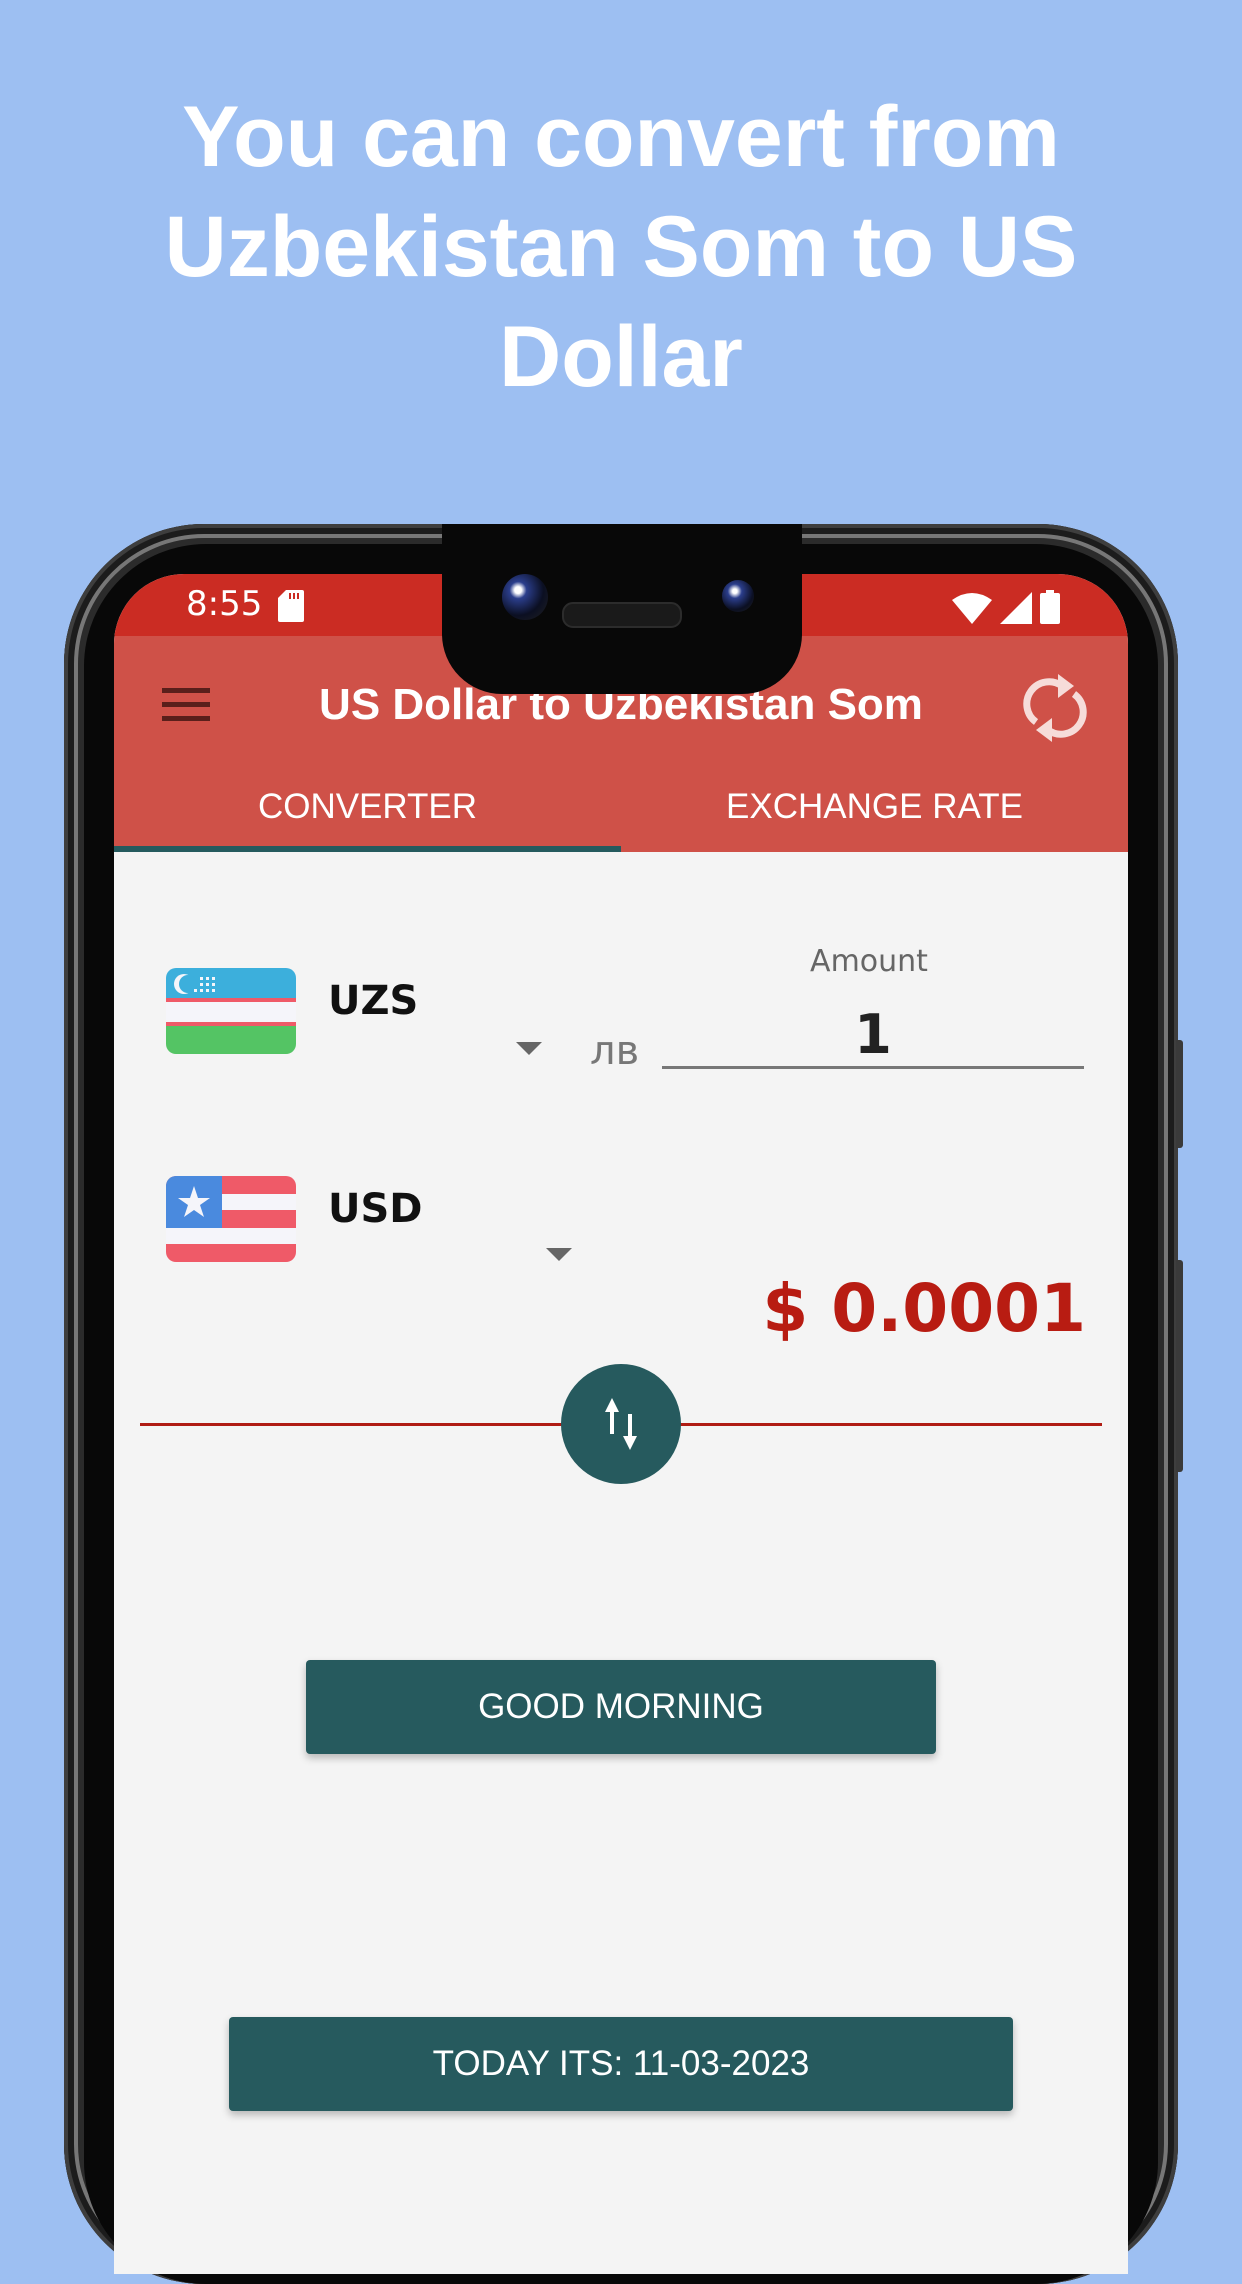  What do you see at coordinates (529, 1048) in the screenshot?
I see `from-currency-dropdown` at bounding box center [529, 1048].